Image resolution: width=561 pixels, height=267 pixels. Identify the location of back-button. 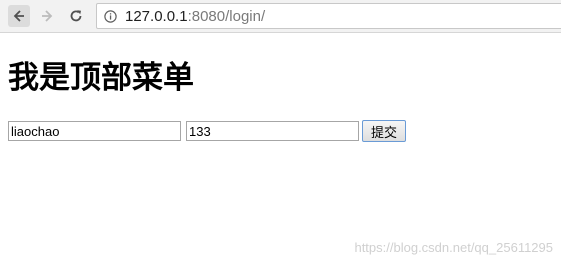
(19, 16).